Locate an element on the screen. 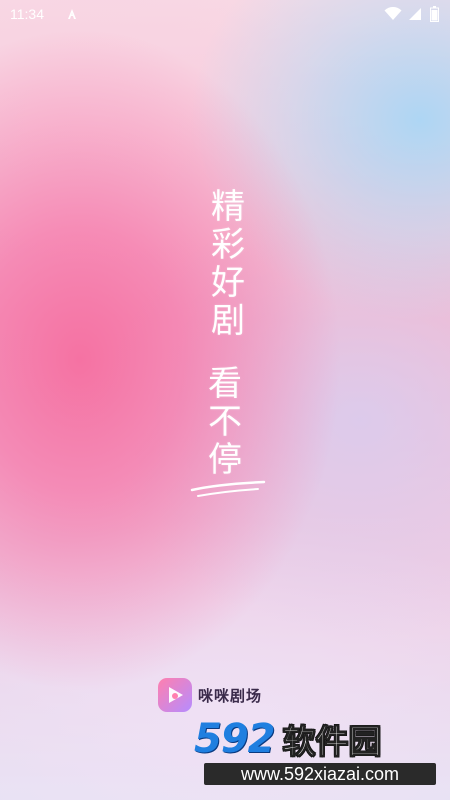 The image size is (450, 800). slogan-column-1: 精 彩 好 剧 is located at coordinates (228, 264).